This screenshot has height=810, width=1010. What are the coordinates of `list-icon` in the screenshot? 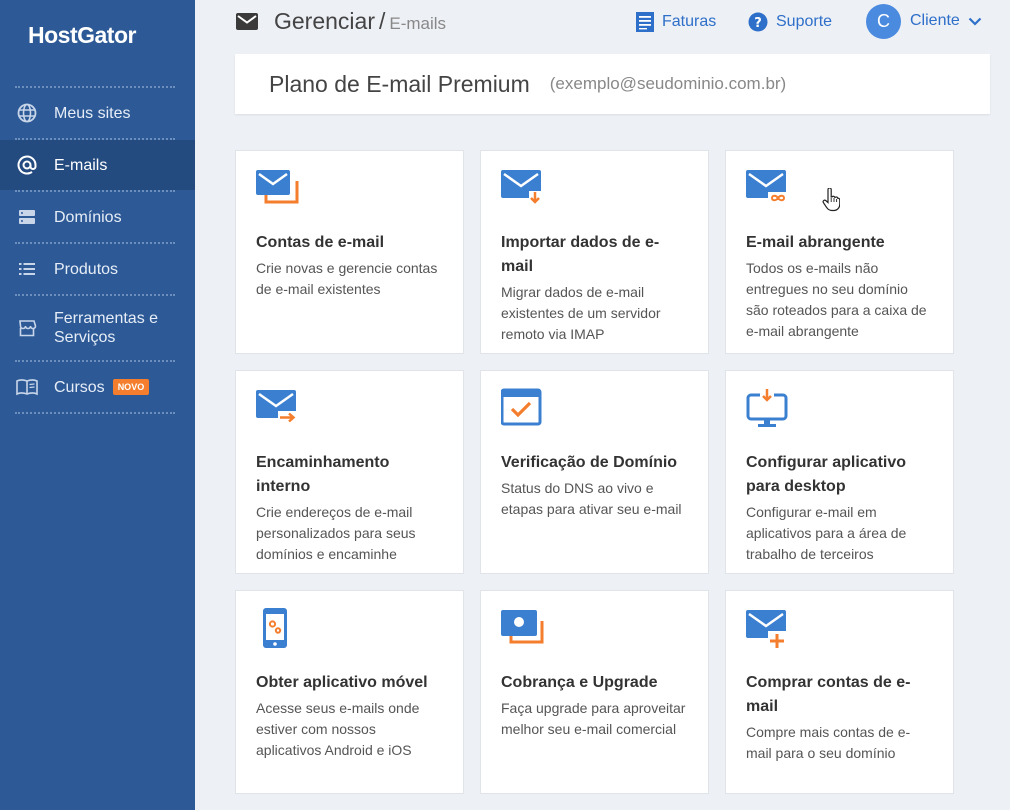 It's located at (27, 269).